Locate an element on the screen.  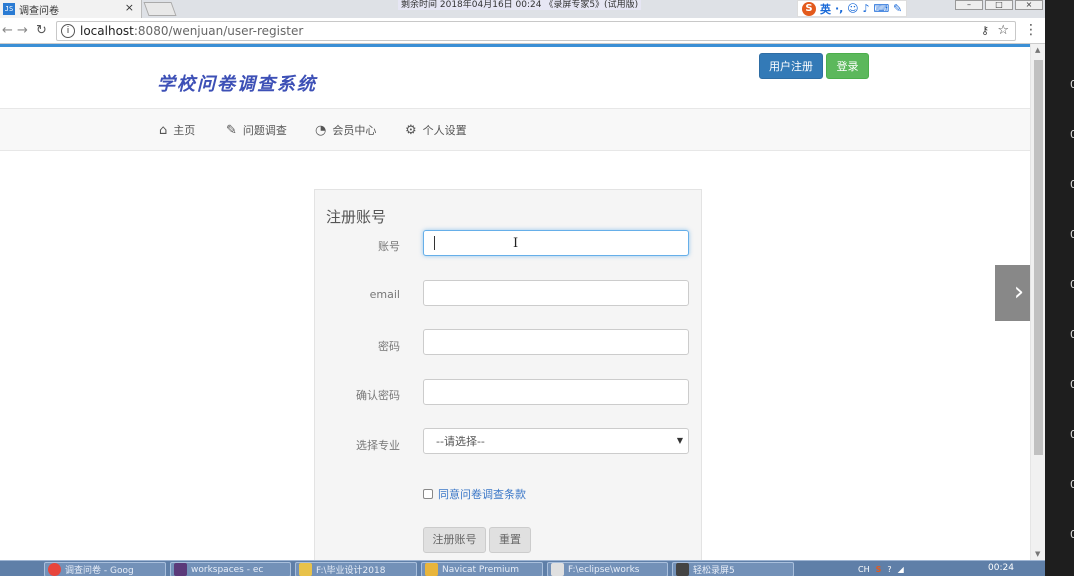
taskbar-item-explorer: F:\eclipse\works is located at coordinates (607, 569).